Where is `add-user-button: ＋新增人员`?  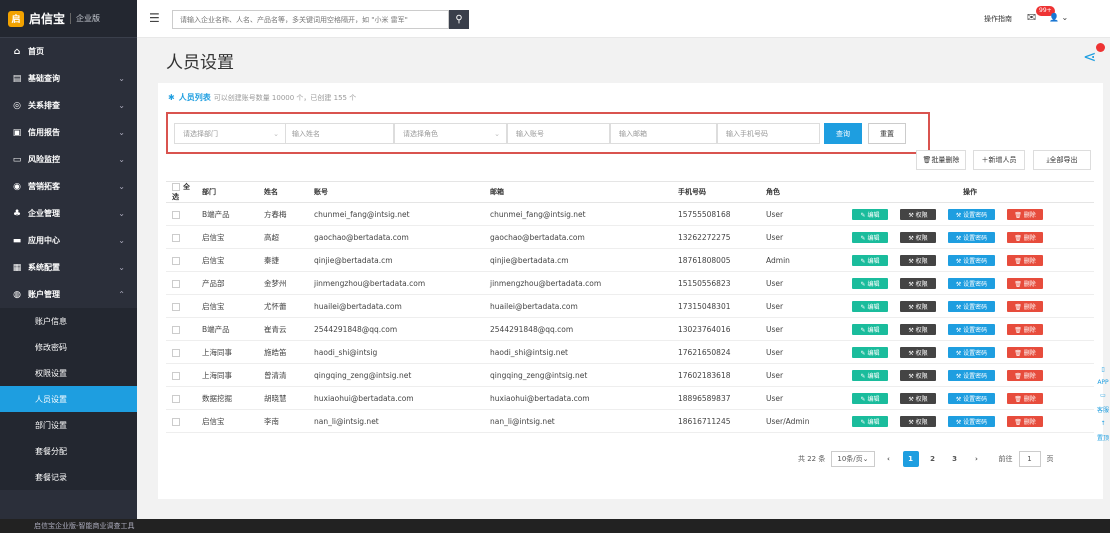 add-user-button: ＋新增人员 is located at coordinates (999, 160).